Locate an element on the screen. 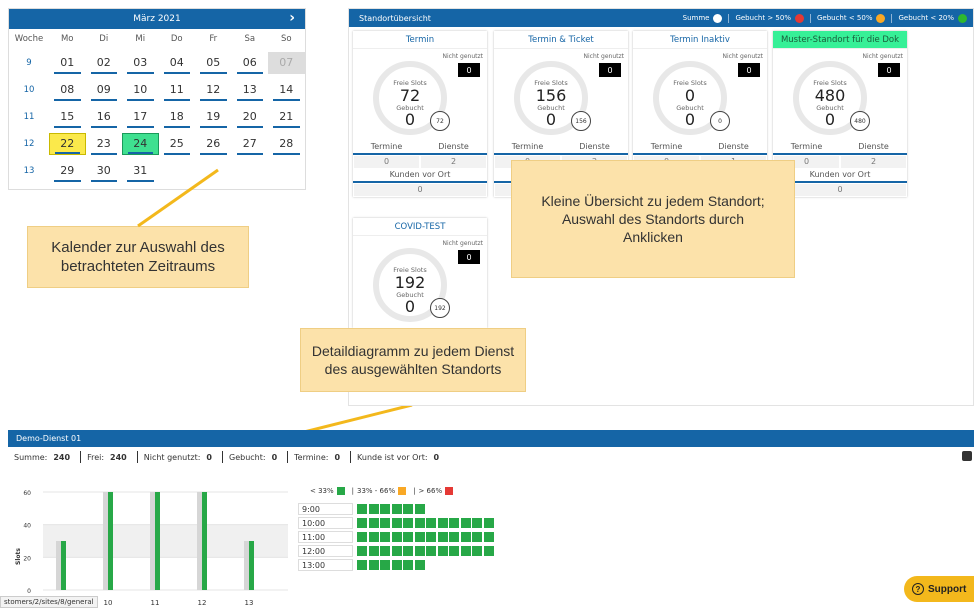 The height and width of the screenshot is (608, 974). slot-gauge: Freie Slots 0 Gebucht 0 0 Nicht genutzt 0 is located at coordinates (700, 95).